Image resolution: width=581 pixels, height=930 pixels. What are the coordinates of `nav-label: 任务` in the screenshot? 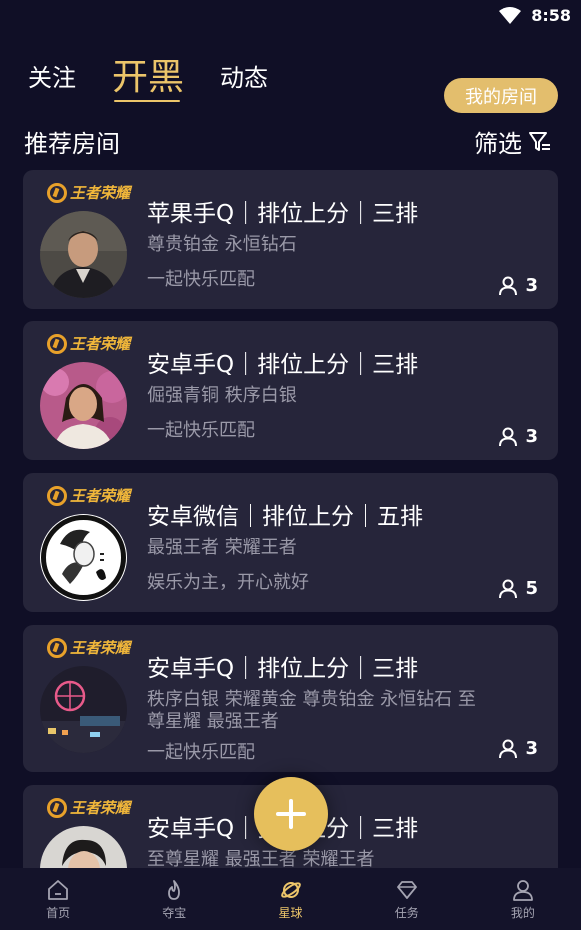 It's located at (406, 913).